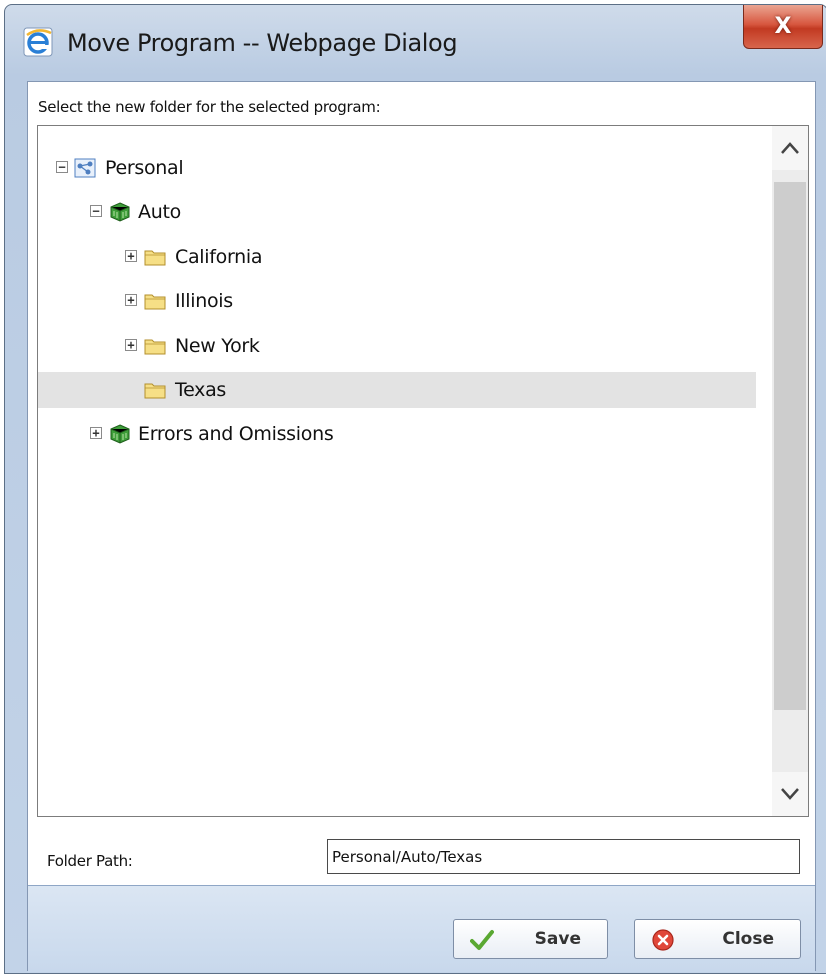  Describe the element at coordinates (397, 168) in the screenshot. I see `tree-node: − Personal` at that location.